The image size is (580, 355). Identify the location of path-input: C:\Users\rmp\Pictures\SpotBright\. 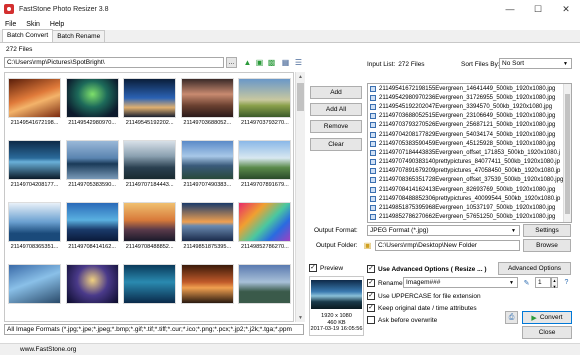
(114, 62).